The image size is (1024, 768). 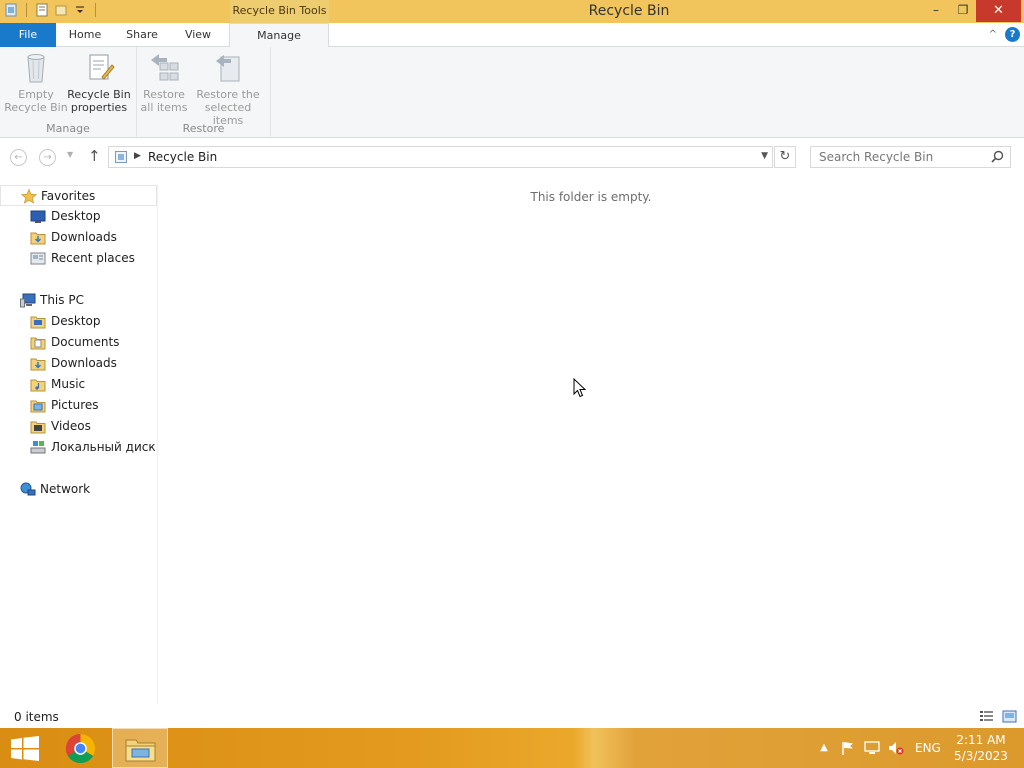 I want to click on tab-file: File, so click(x=28, y=35).